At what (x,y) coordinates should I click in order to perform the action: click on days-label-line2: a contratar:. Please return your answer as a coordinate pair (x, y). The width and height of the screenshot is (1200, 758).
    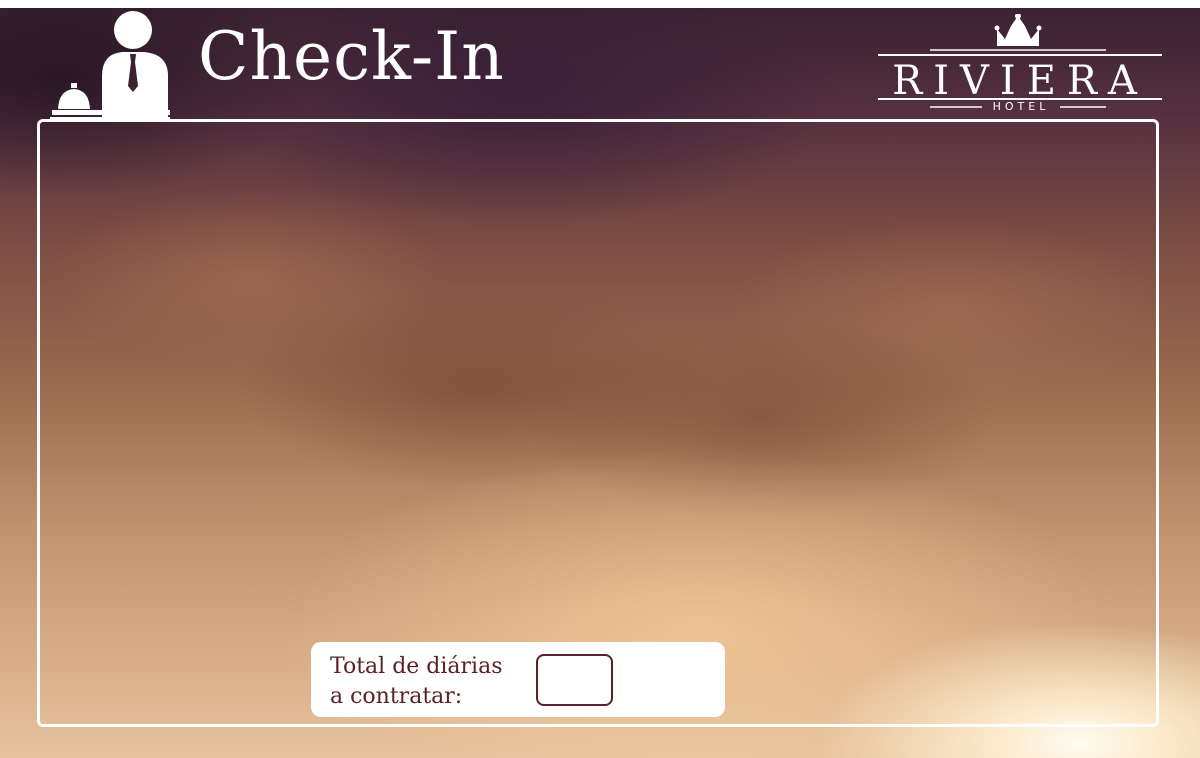
    Looking at the image, I should click on (396, 696).